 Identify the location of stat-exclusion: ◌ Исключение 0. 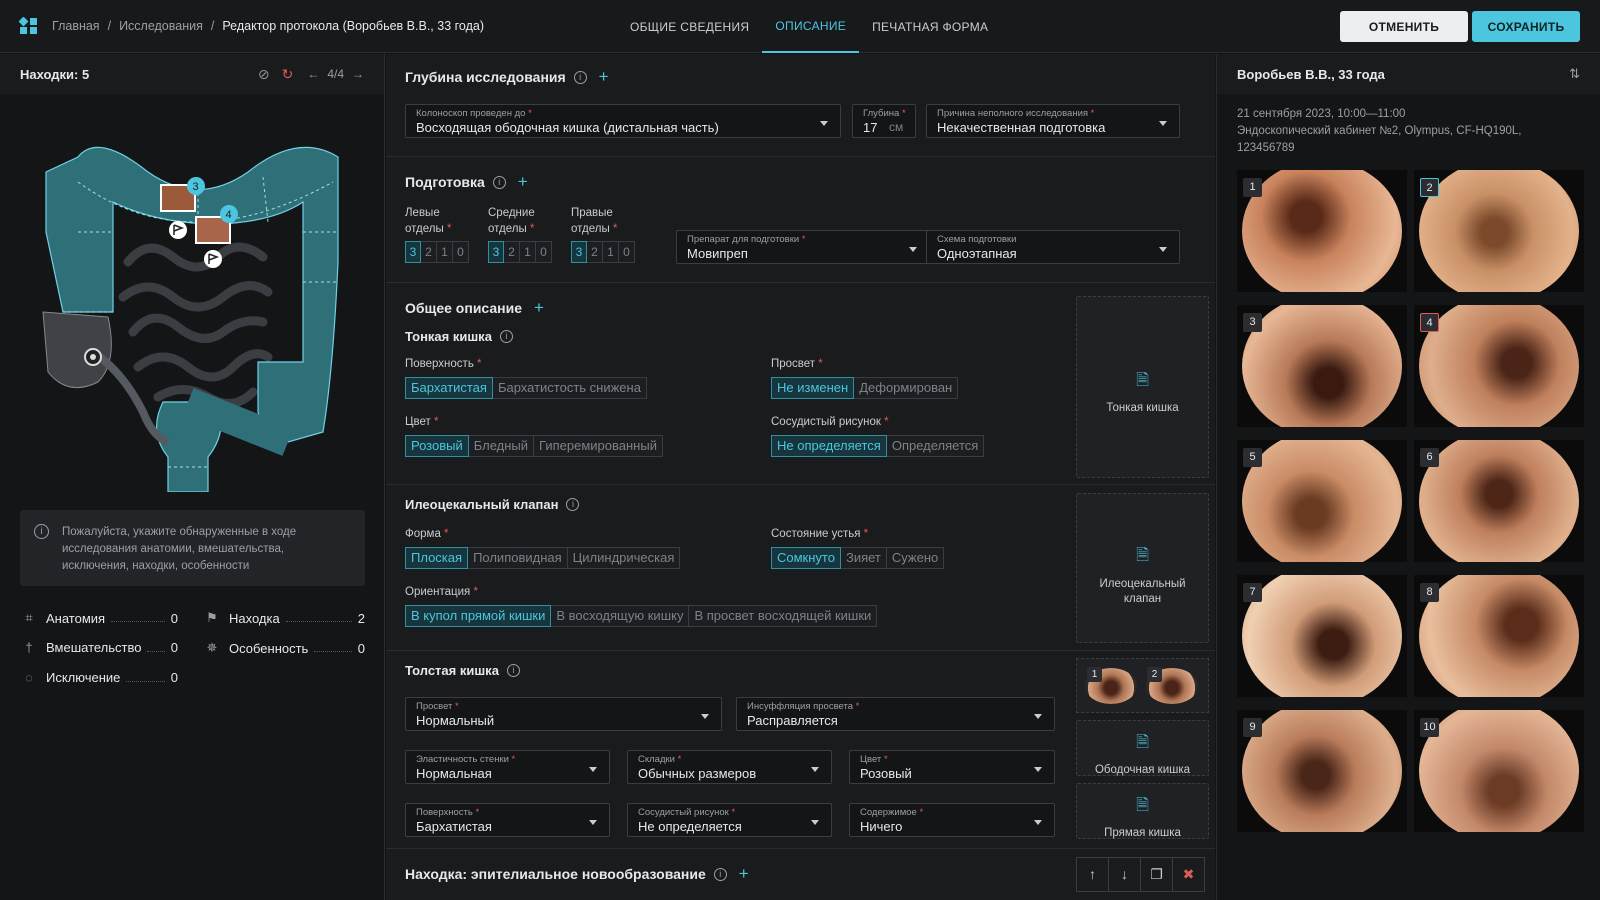
(99, 677).